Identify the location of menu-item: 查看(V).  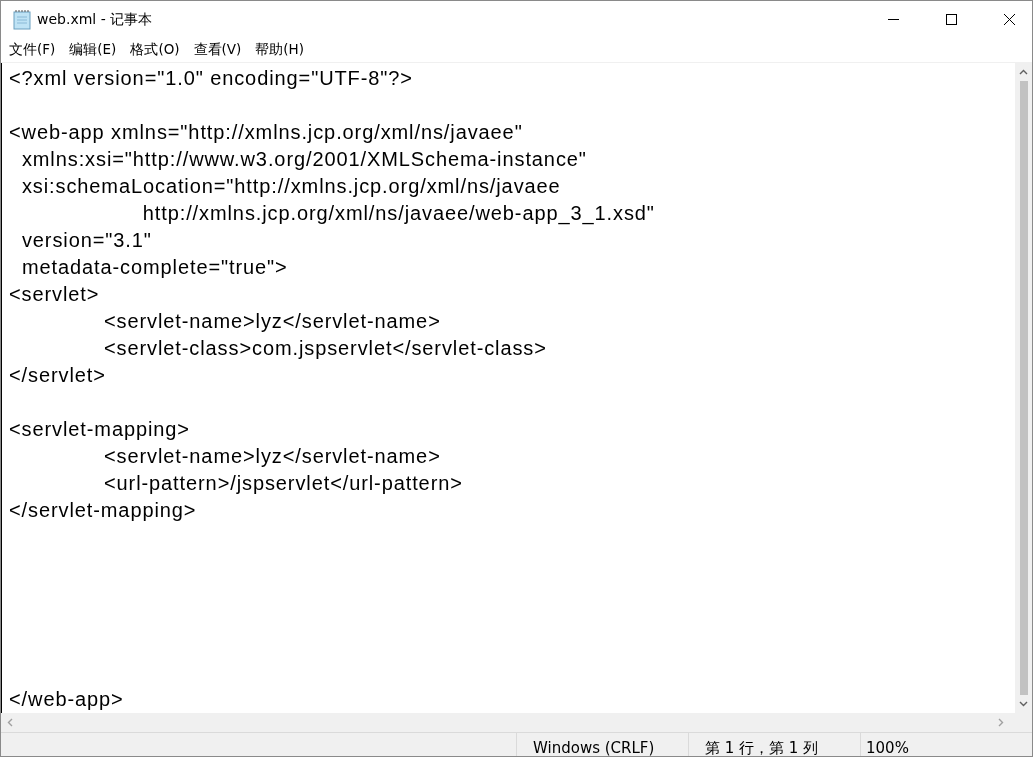
(217, 50).